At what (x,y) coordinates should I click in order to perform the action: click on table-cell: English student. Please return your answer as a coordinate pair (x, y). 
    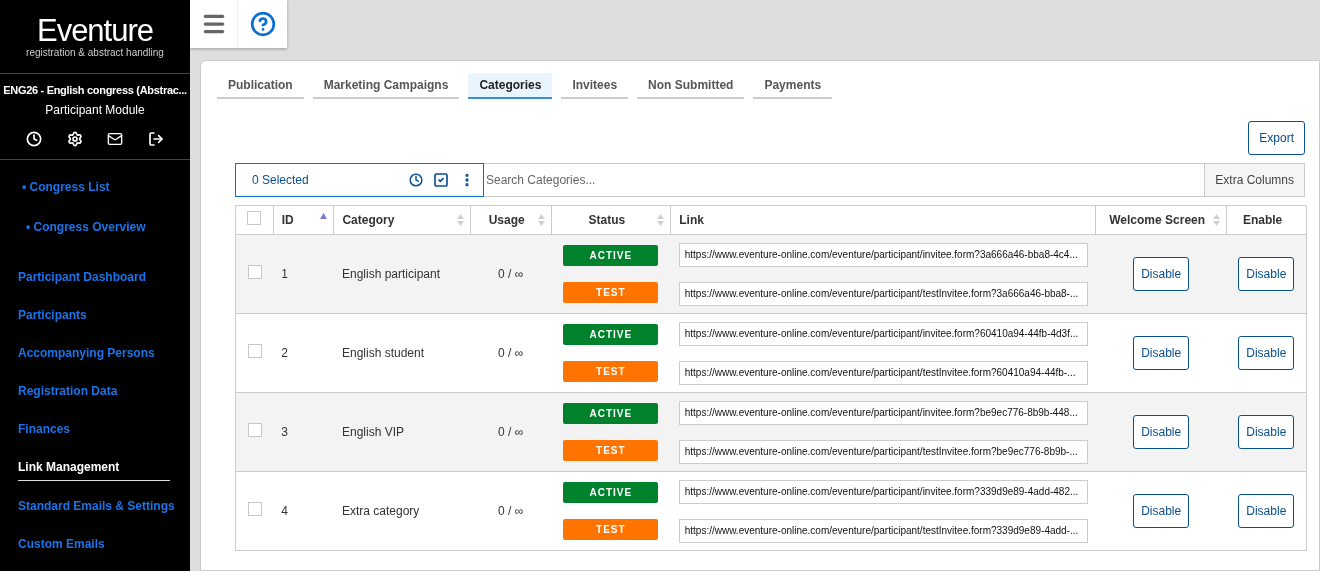
    Looking at the image, I should click on (382, 353).